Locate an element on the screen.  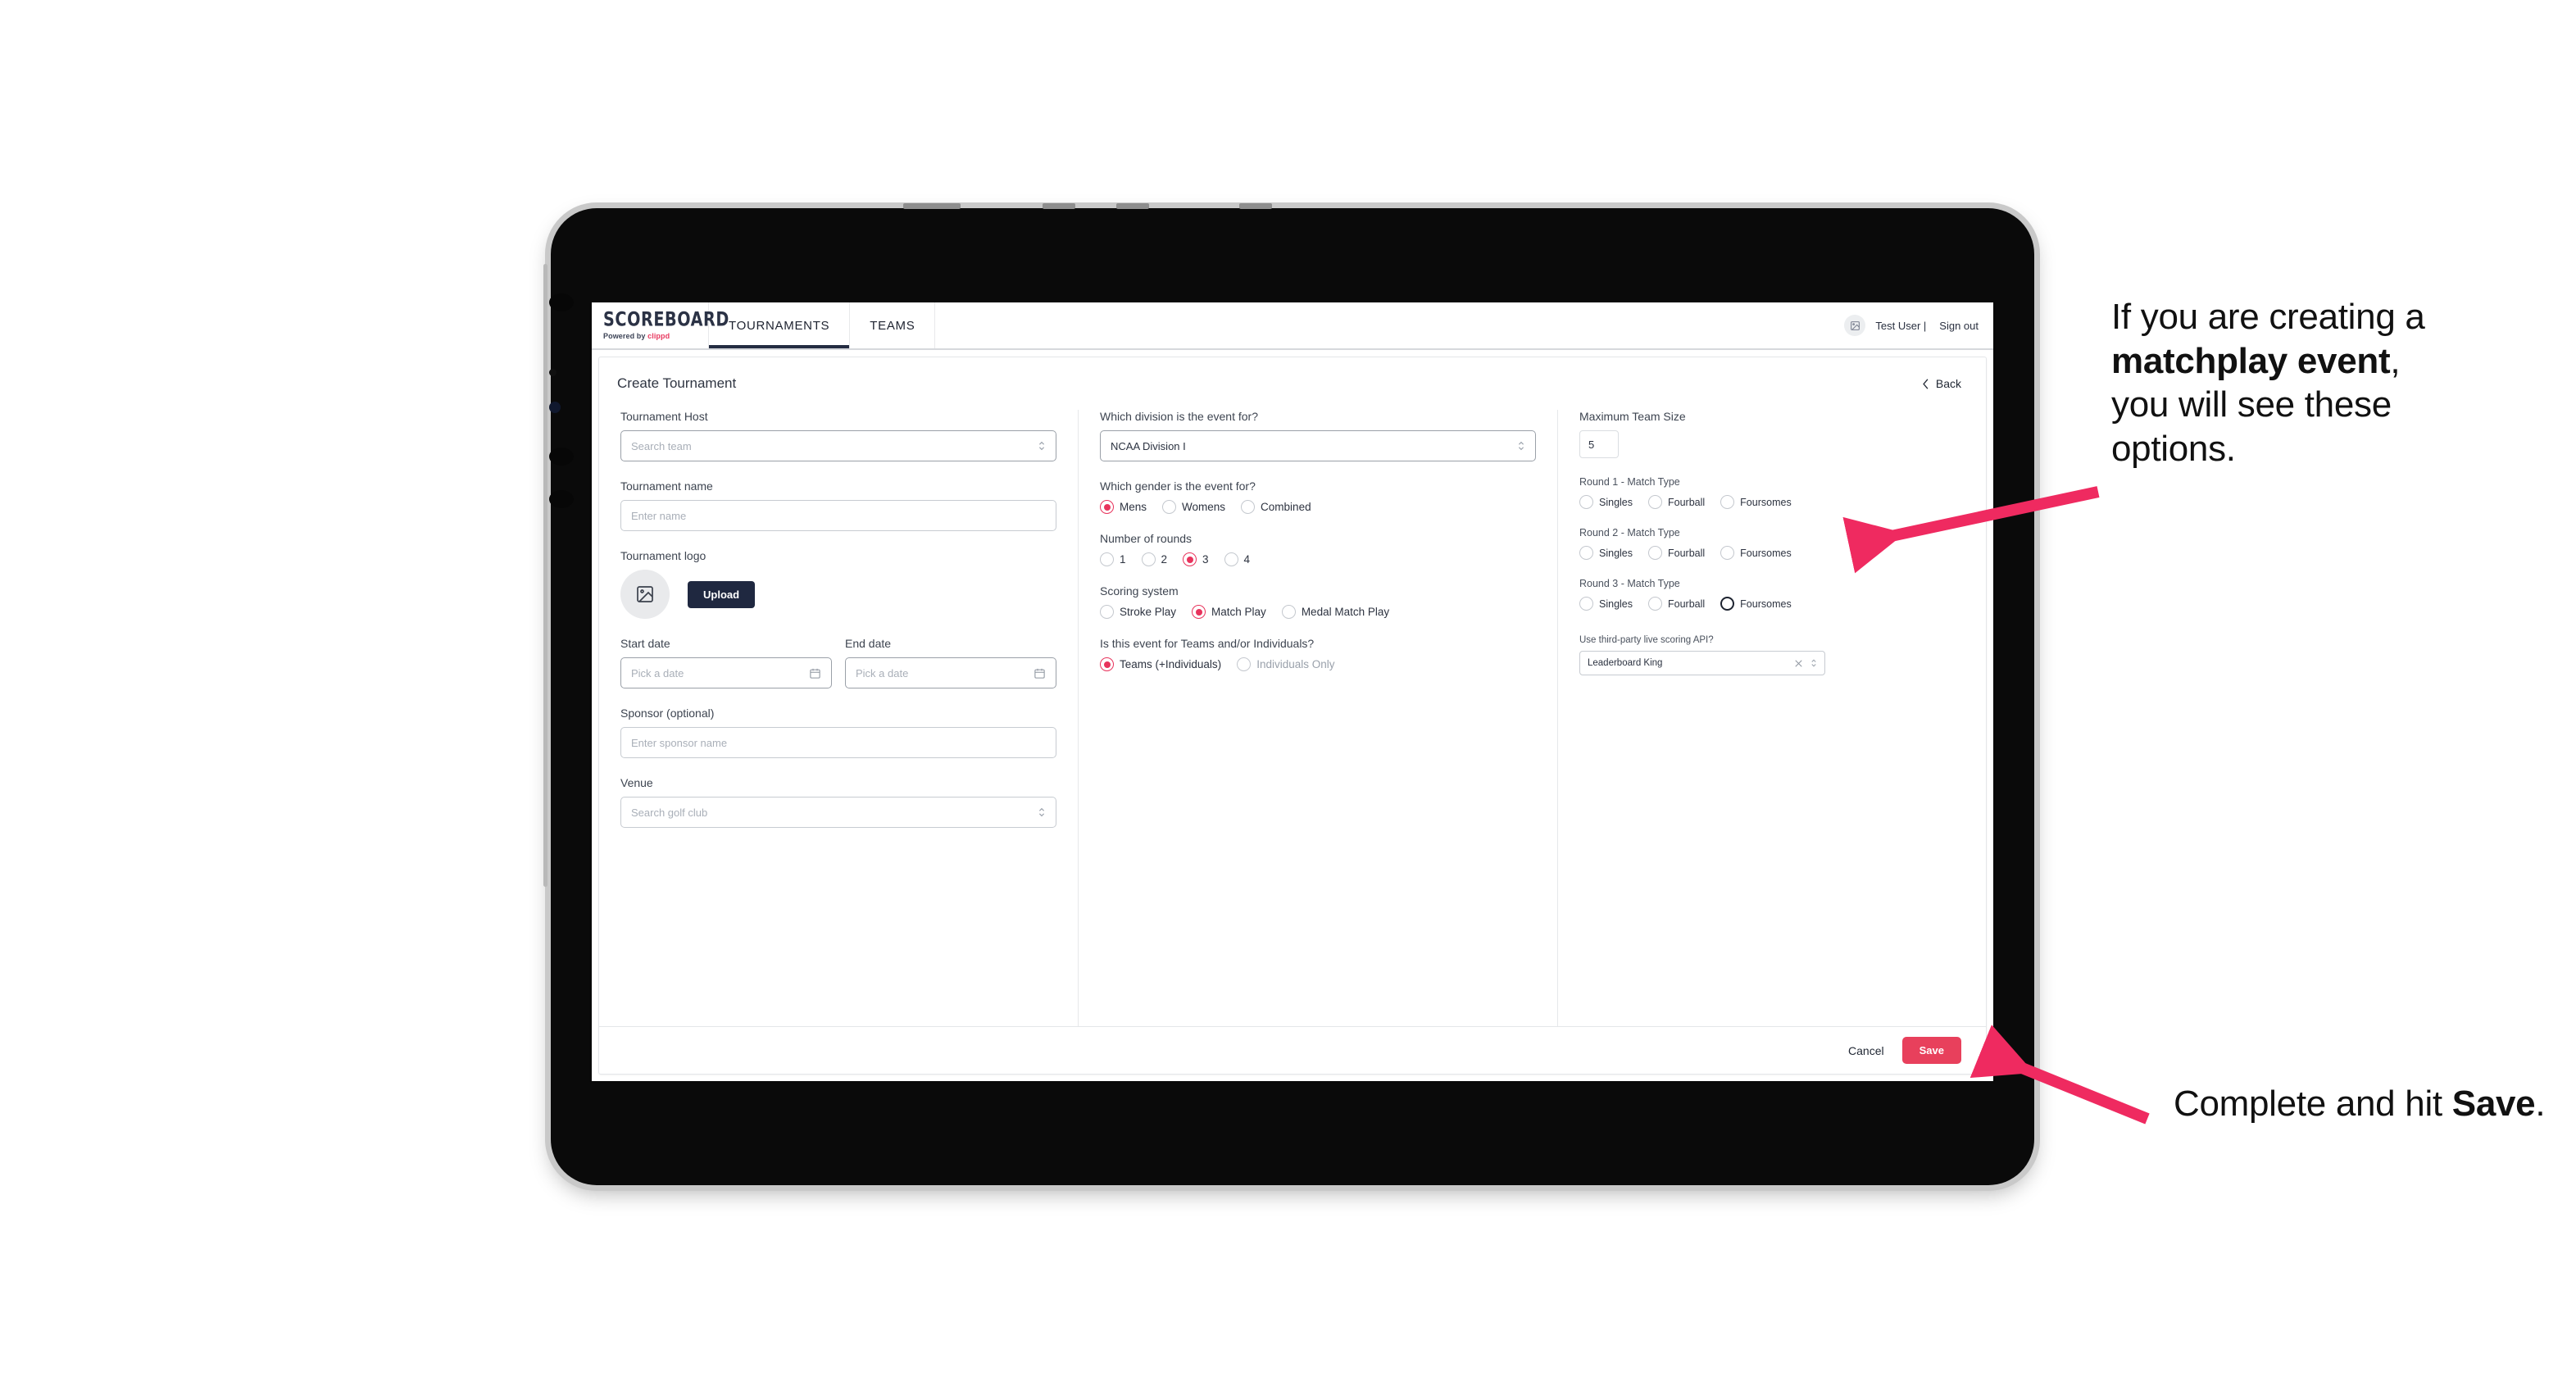
tournament-host-label: Tournament Host is located at coordinates (664, 416).